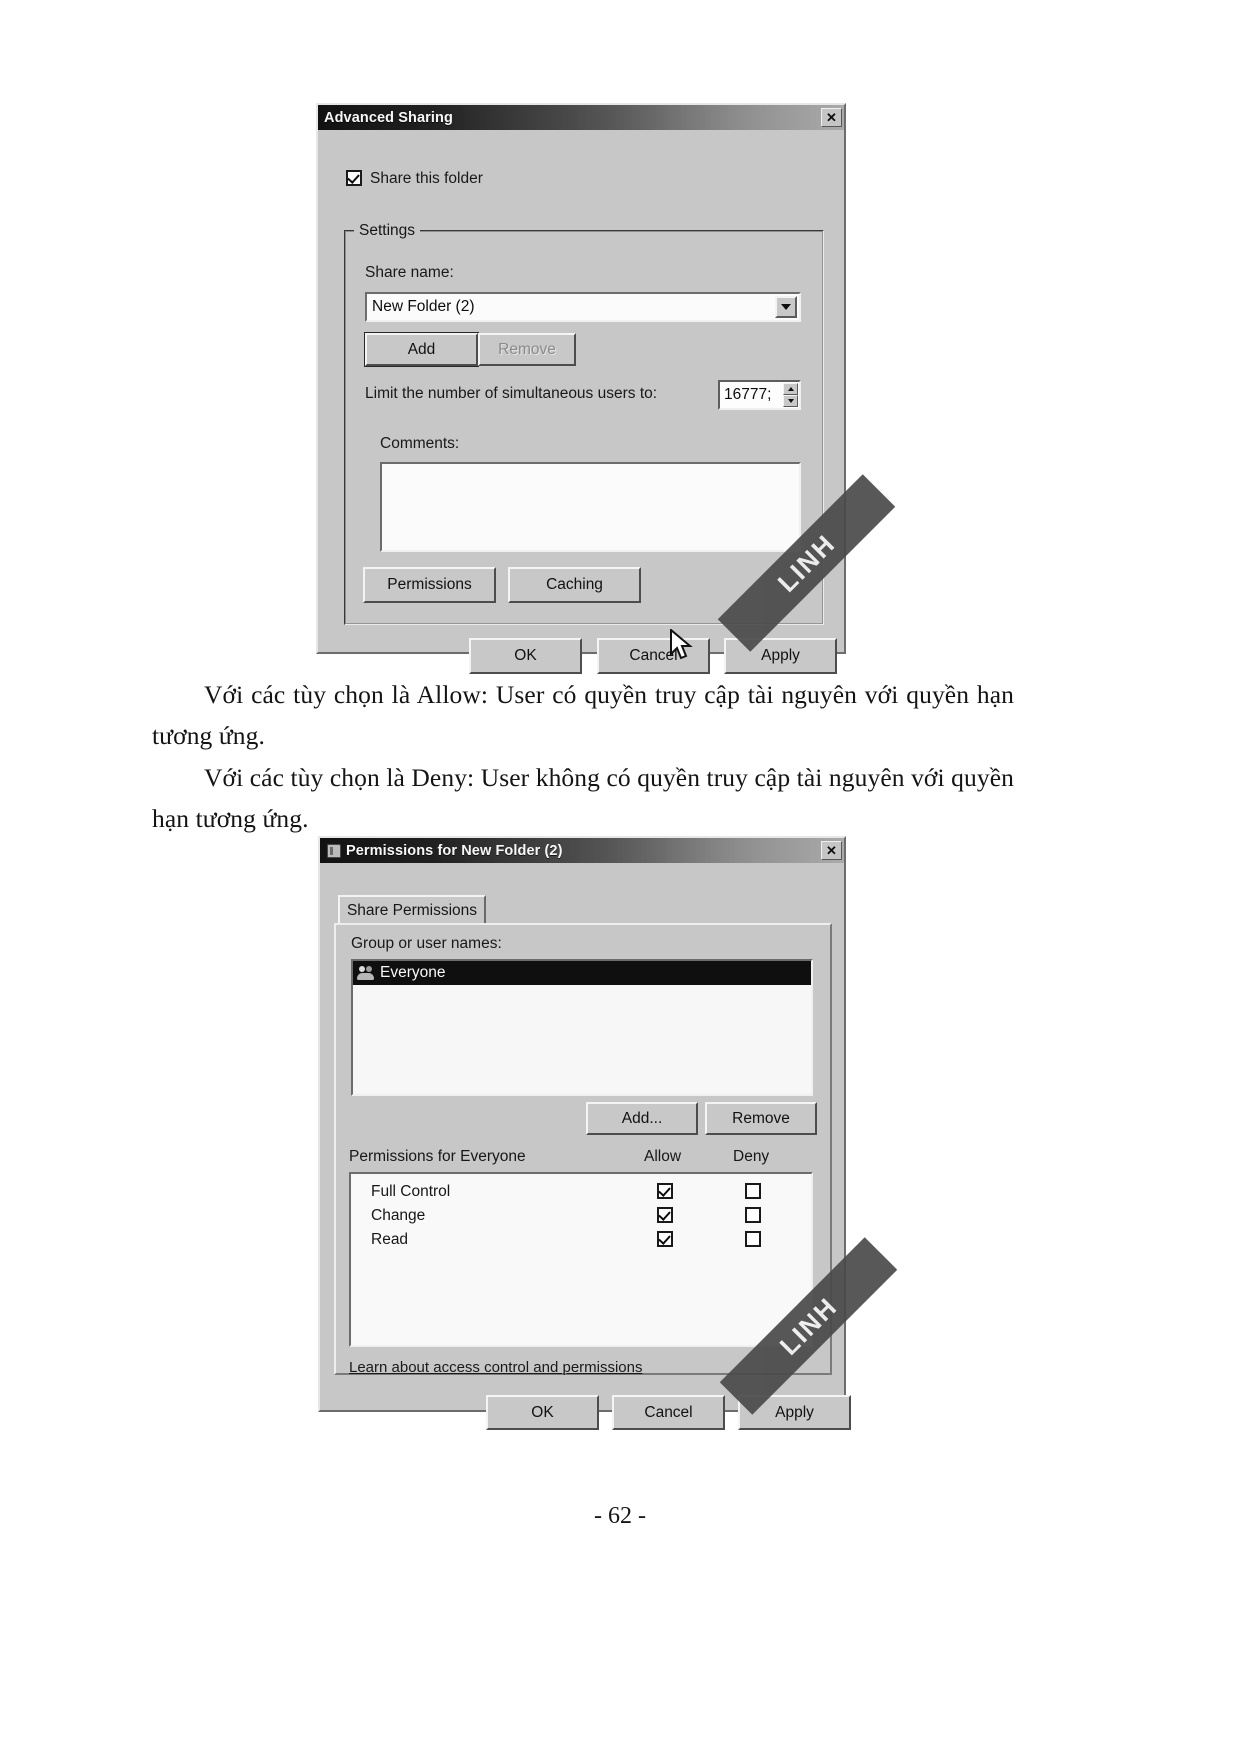 This screenshot has height=1754, width=1240. Describe the element at coordinates (527, 349) in the screenshot. I see `remove-share-name-button: Remove` at that location.